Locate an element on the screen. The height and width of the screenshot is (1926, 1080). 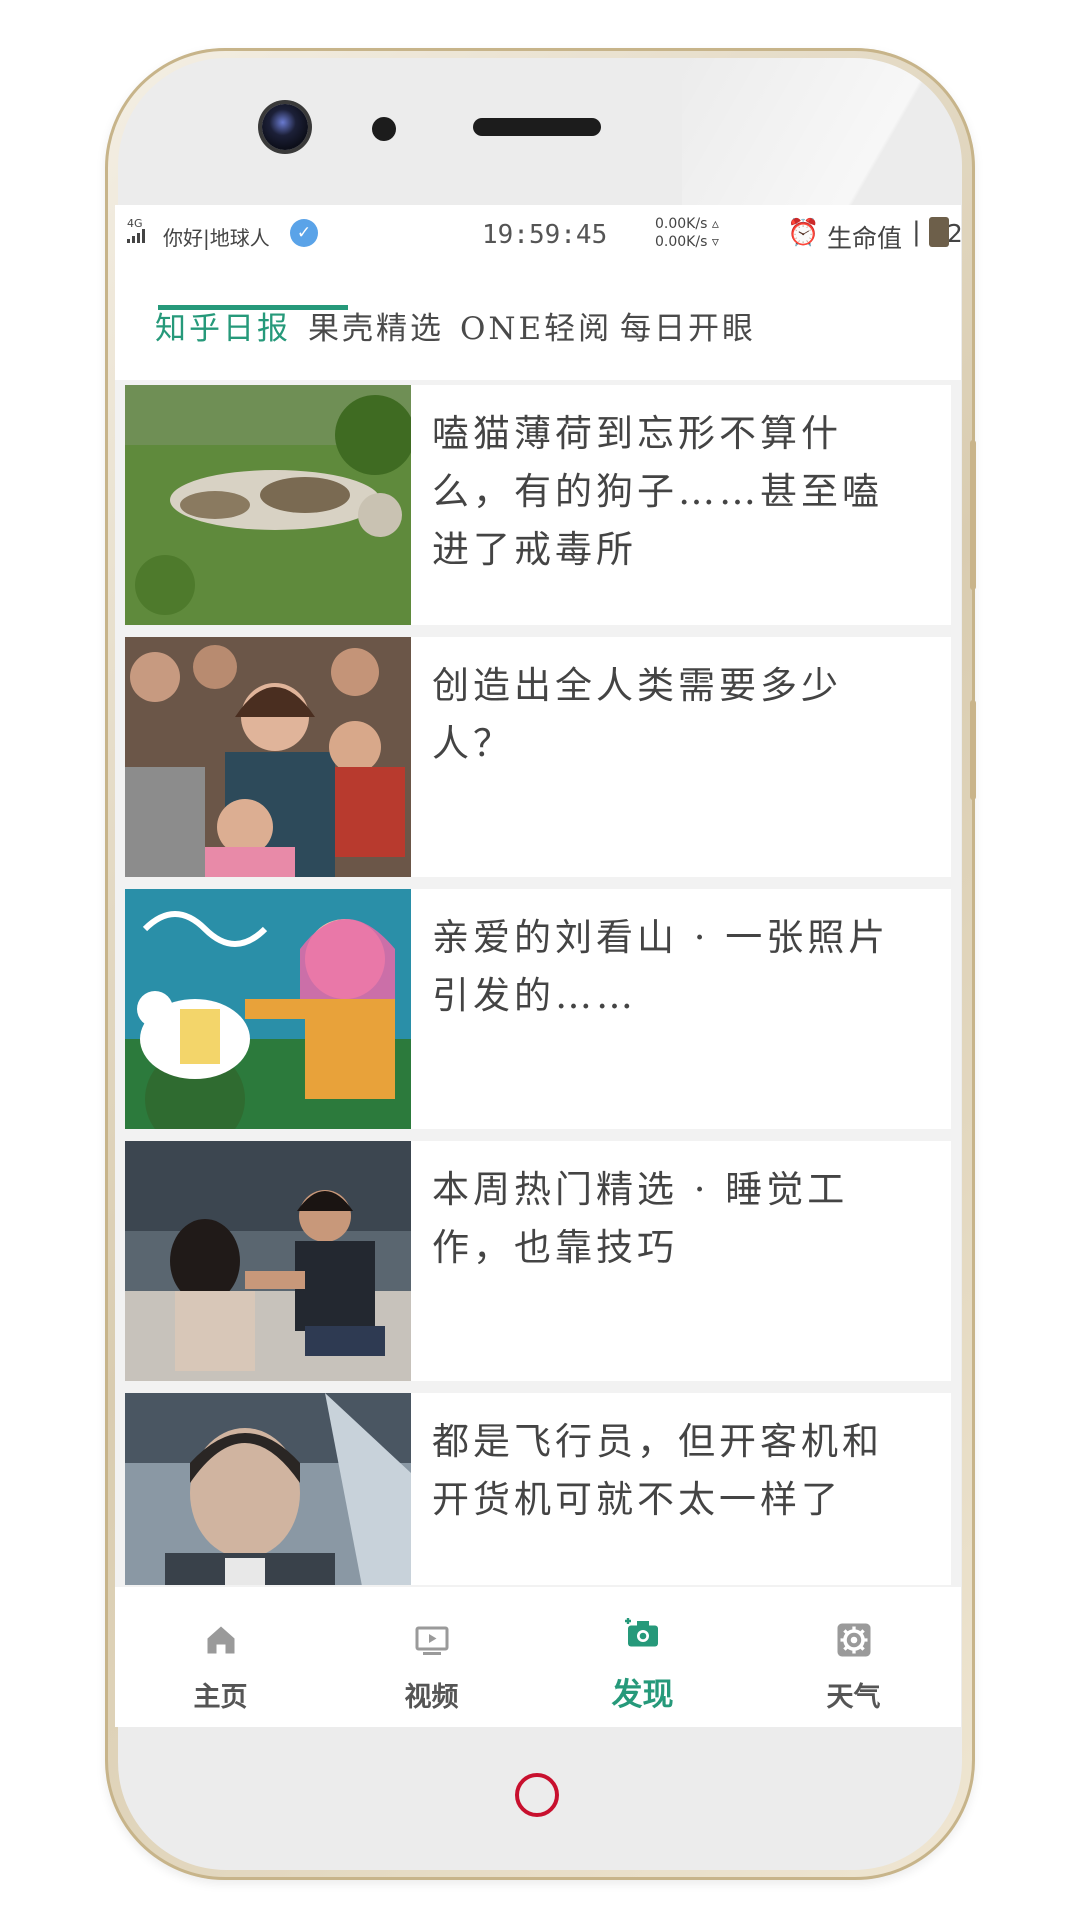
pilot-in-cockpit-photo is located at coordinates (268, 1489).